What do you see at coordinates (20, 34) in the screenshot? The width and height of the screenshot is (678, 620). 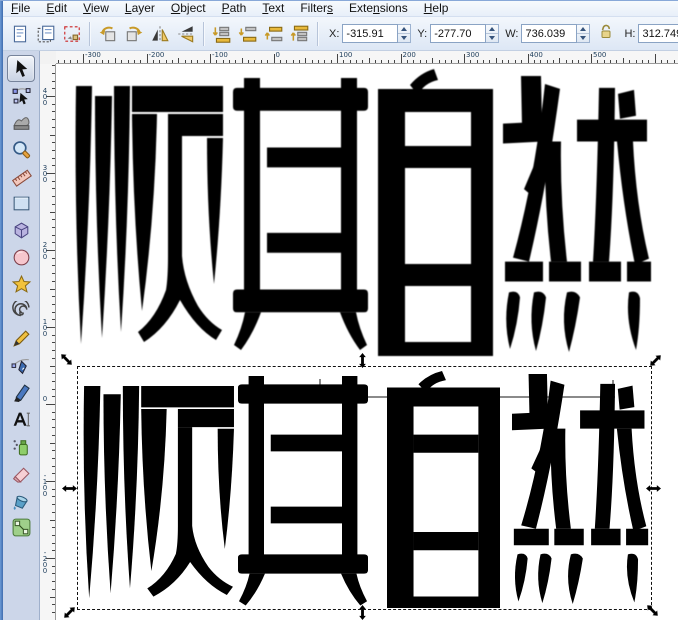 I see `select-all-button` at bounding box center [20, 34].